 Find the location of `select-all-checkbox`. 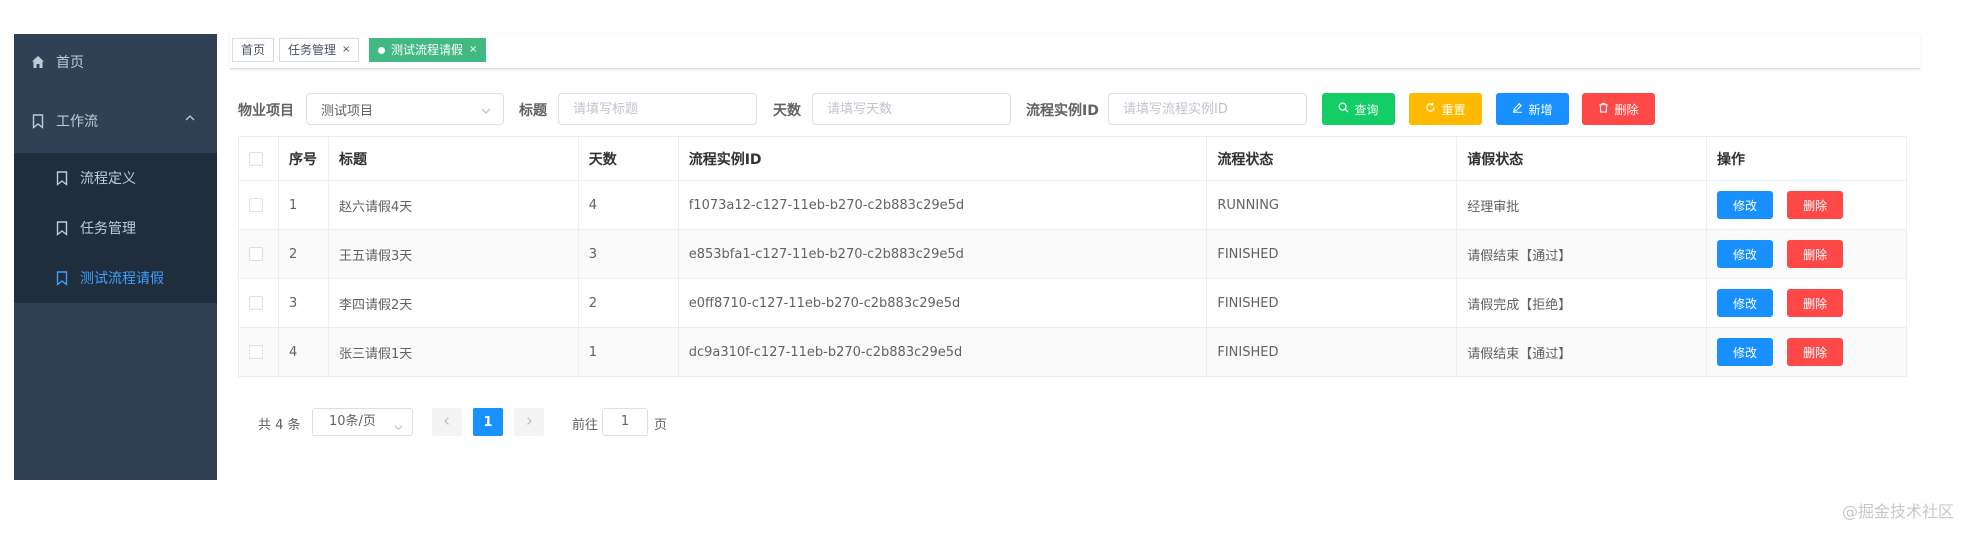

select-all-checkbox is located at coordinates (256, 158).